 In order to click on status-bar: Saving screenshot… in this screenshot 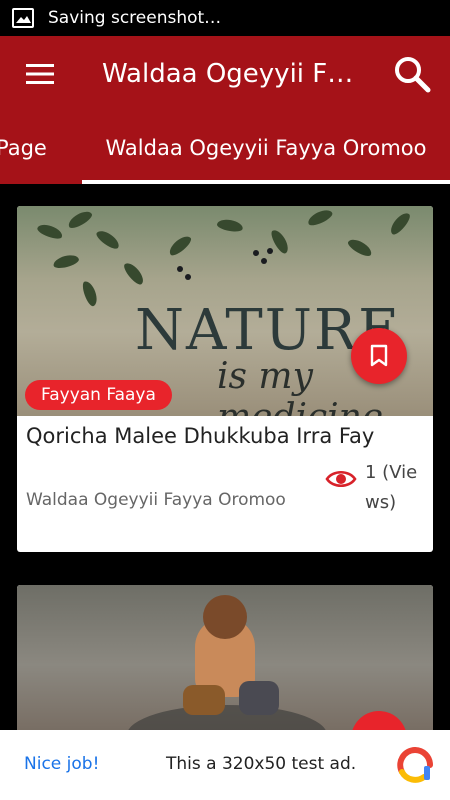, I will do `click(225, 18)`.